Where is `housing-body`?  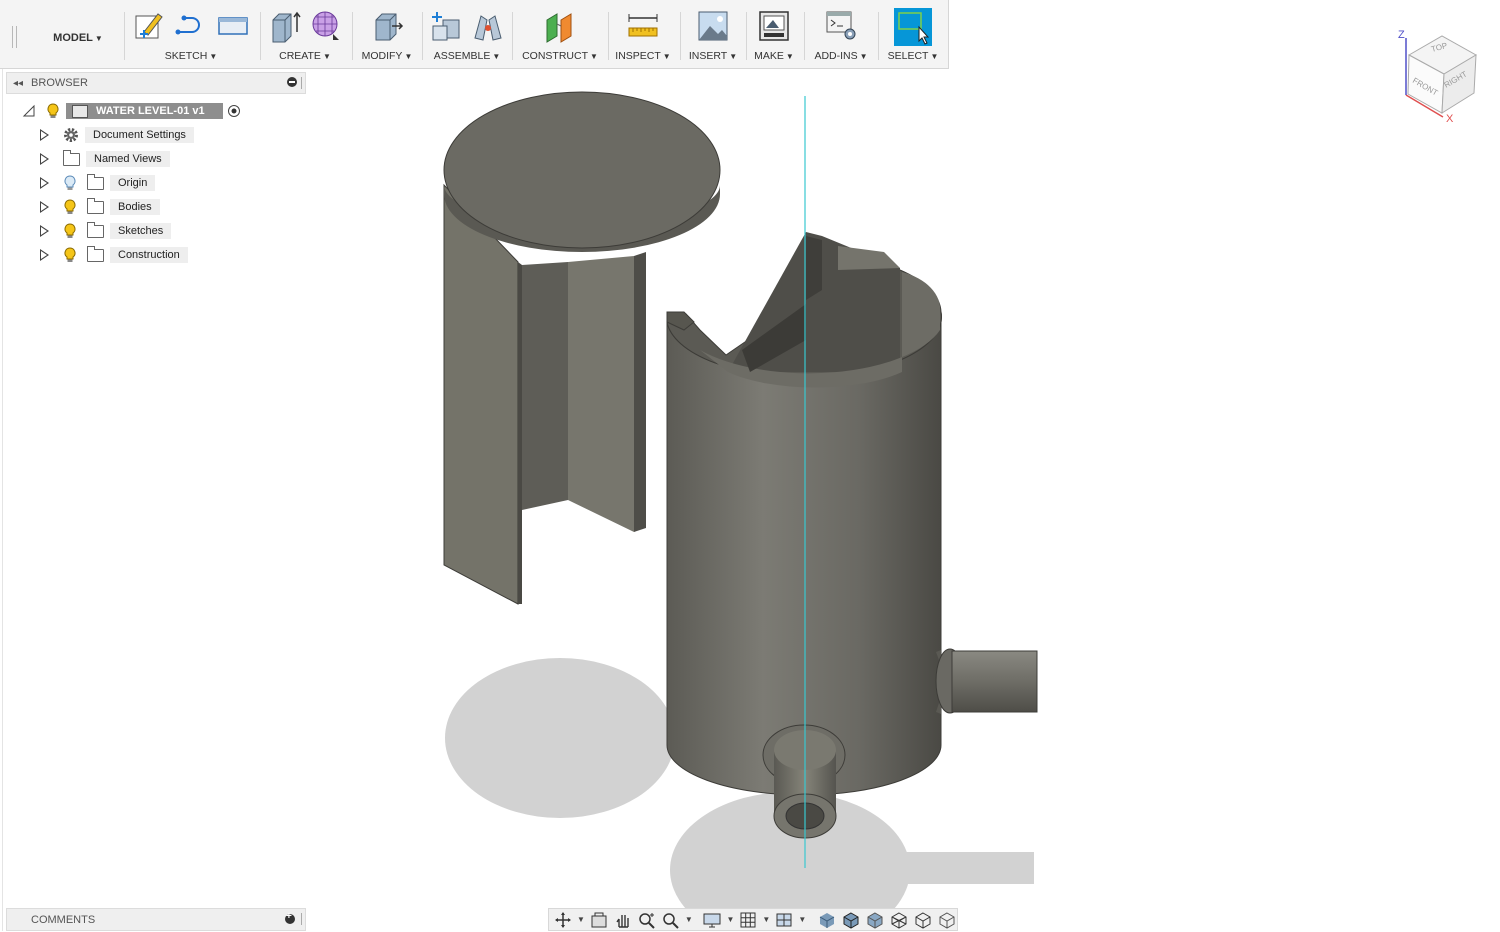
housing-body is located at coordinates (804, 514).